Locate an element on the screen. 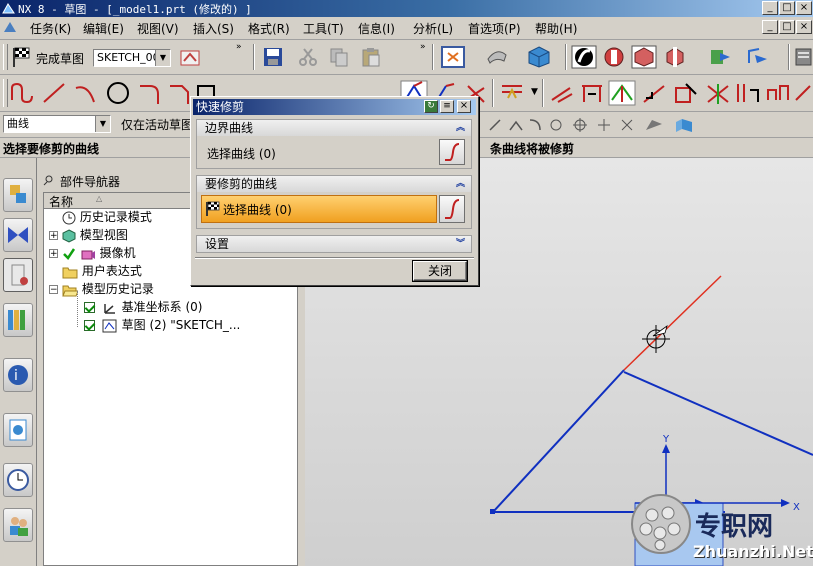 The image size is (813, 566). inferred-dimensions-icon is located at coordinates (592, 93).